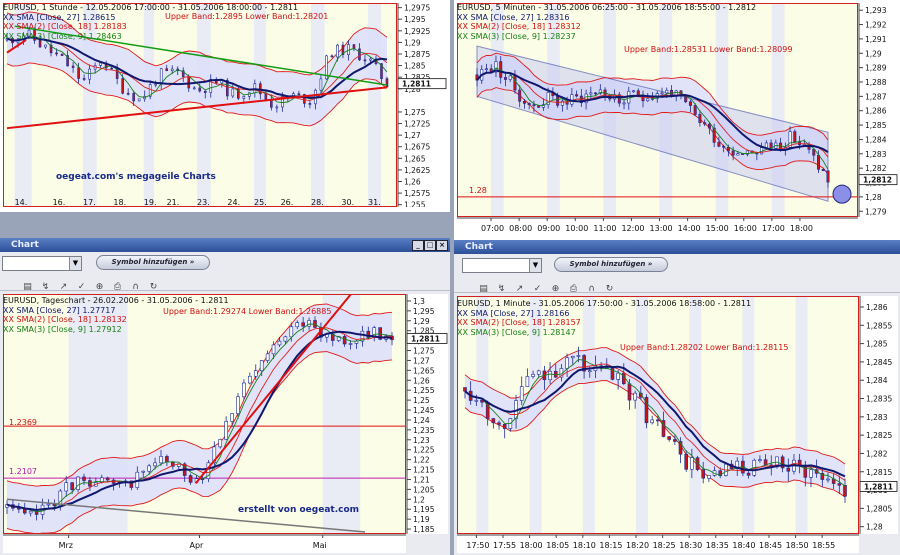 This screenshot has width=900, height=555. I want to click on x-tick-label: Mrz, so click(66, 545).